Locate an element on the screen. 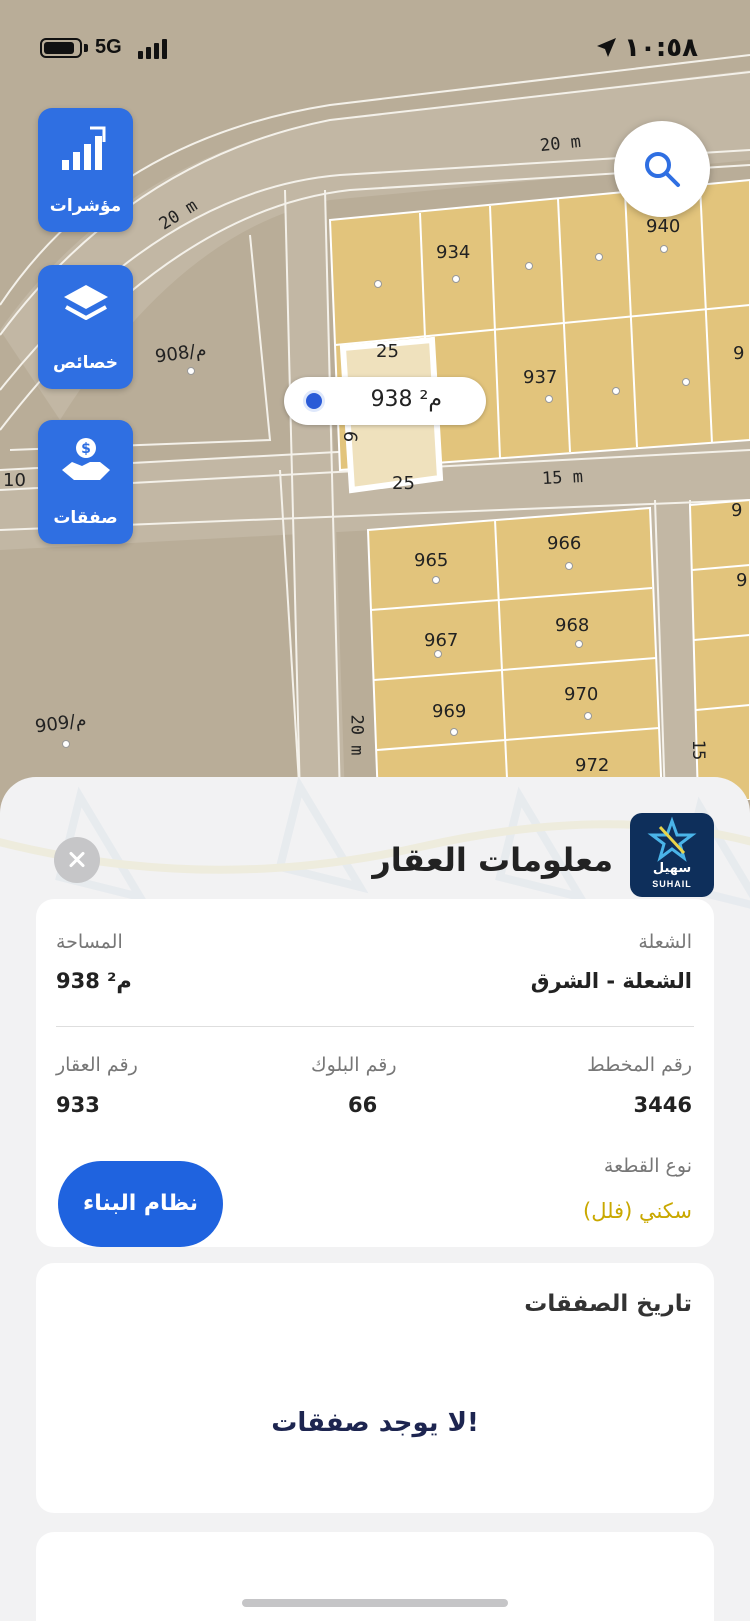 Image resolution: width=750 pixels, height=1621 pixels. bar-chart-icon is located at coordinates (84, 148).